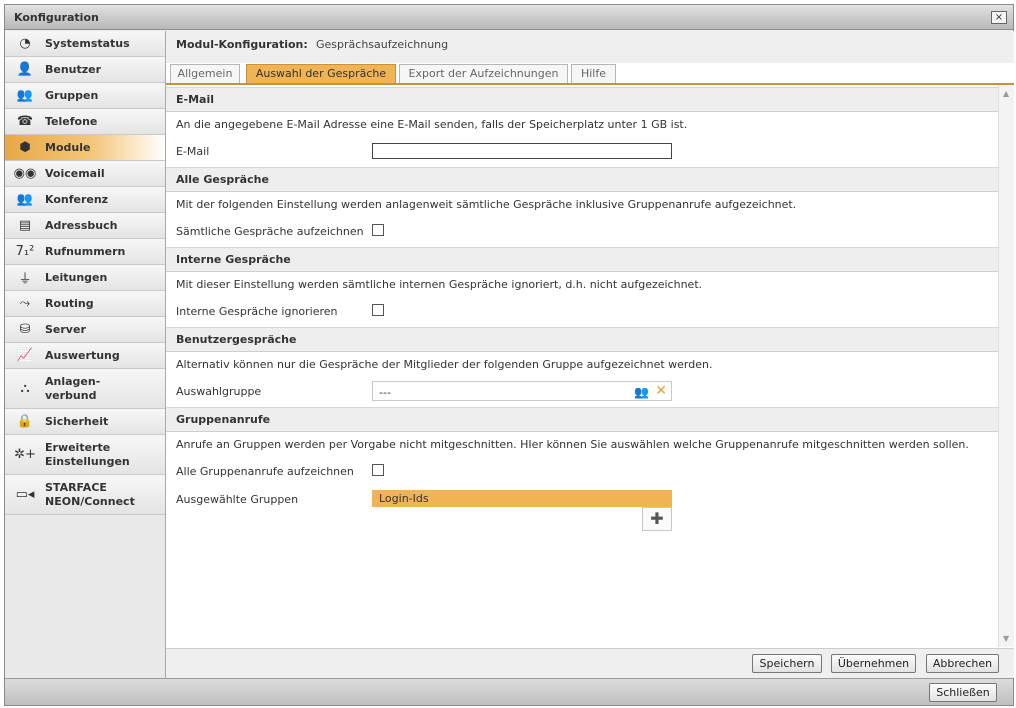 This screenshot has height=708, width=1016. I want to click on section-title: Interne Gespräche, so click(233, 259).